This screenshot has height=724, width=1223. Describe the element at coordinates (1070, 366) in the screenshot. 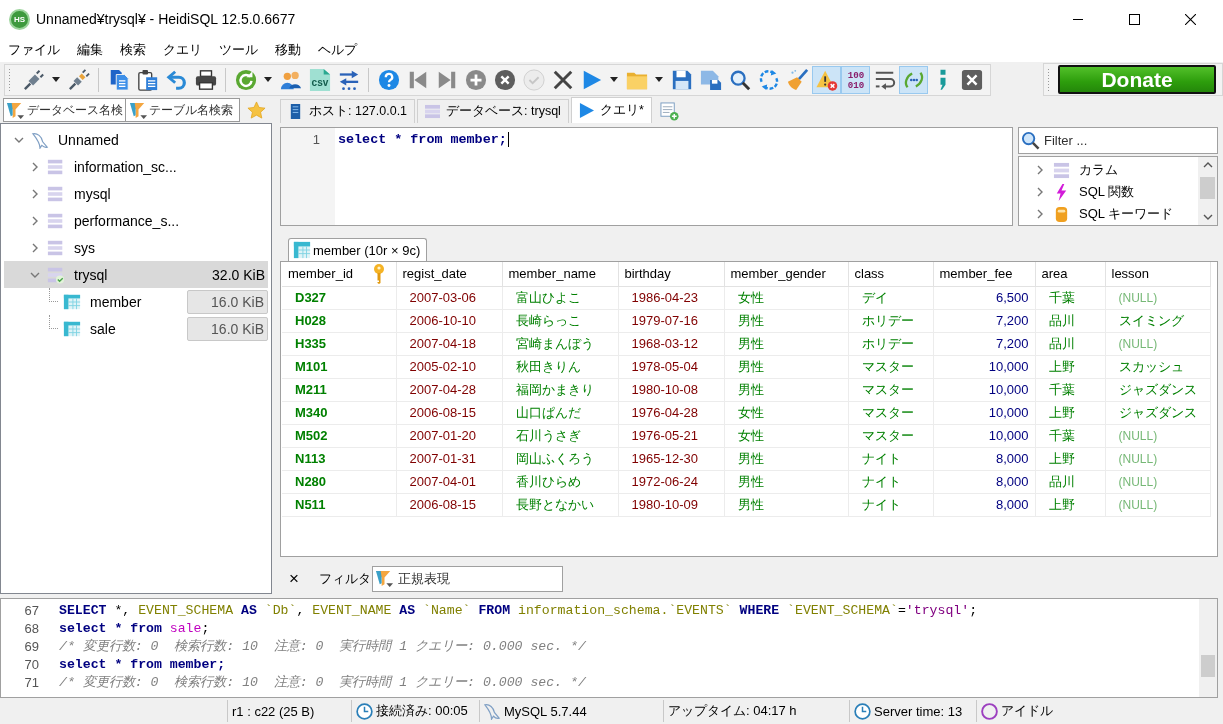

I see `table-cell: 上野` at that location.